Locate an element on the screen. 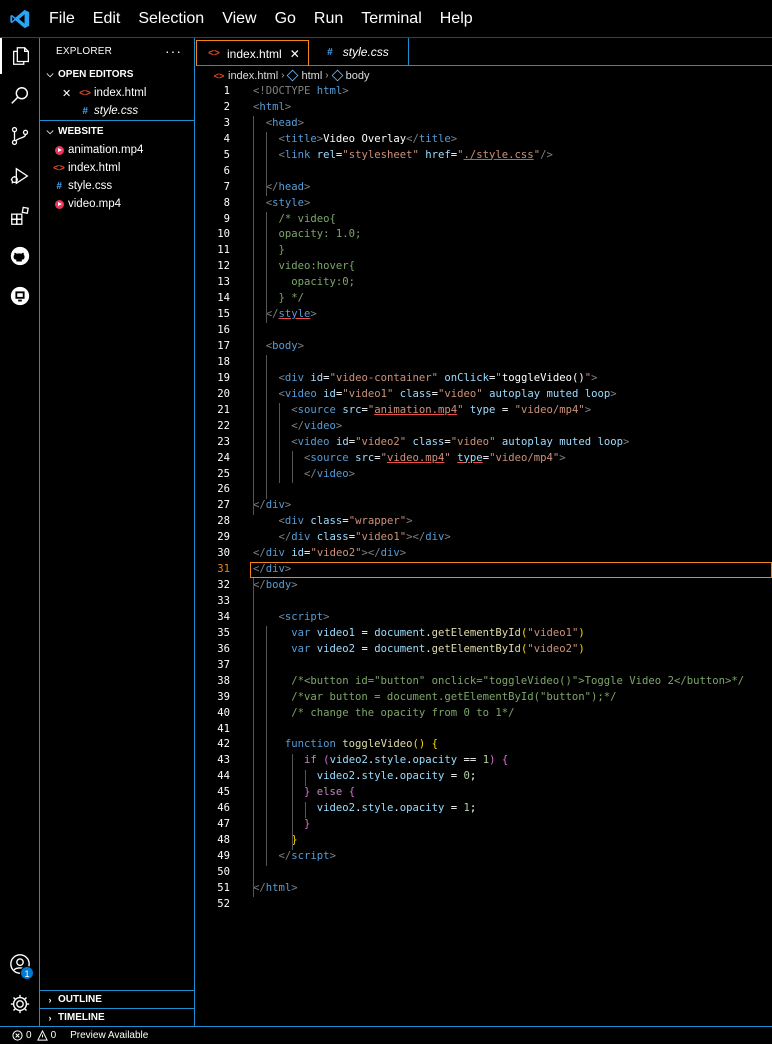  github-icon is located at coordinates (20, 256).